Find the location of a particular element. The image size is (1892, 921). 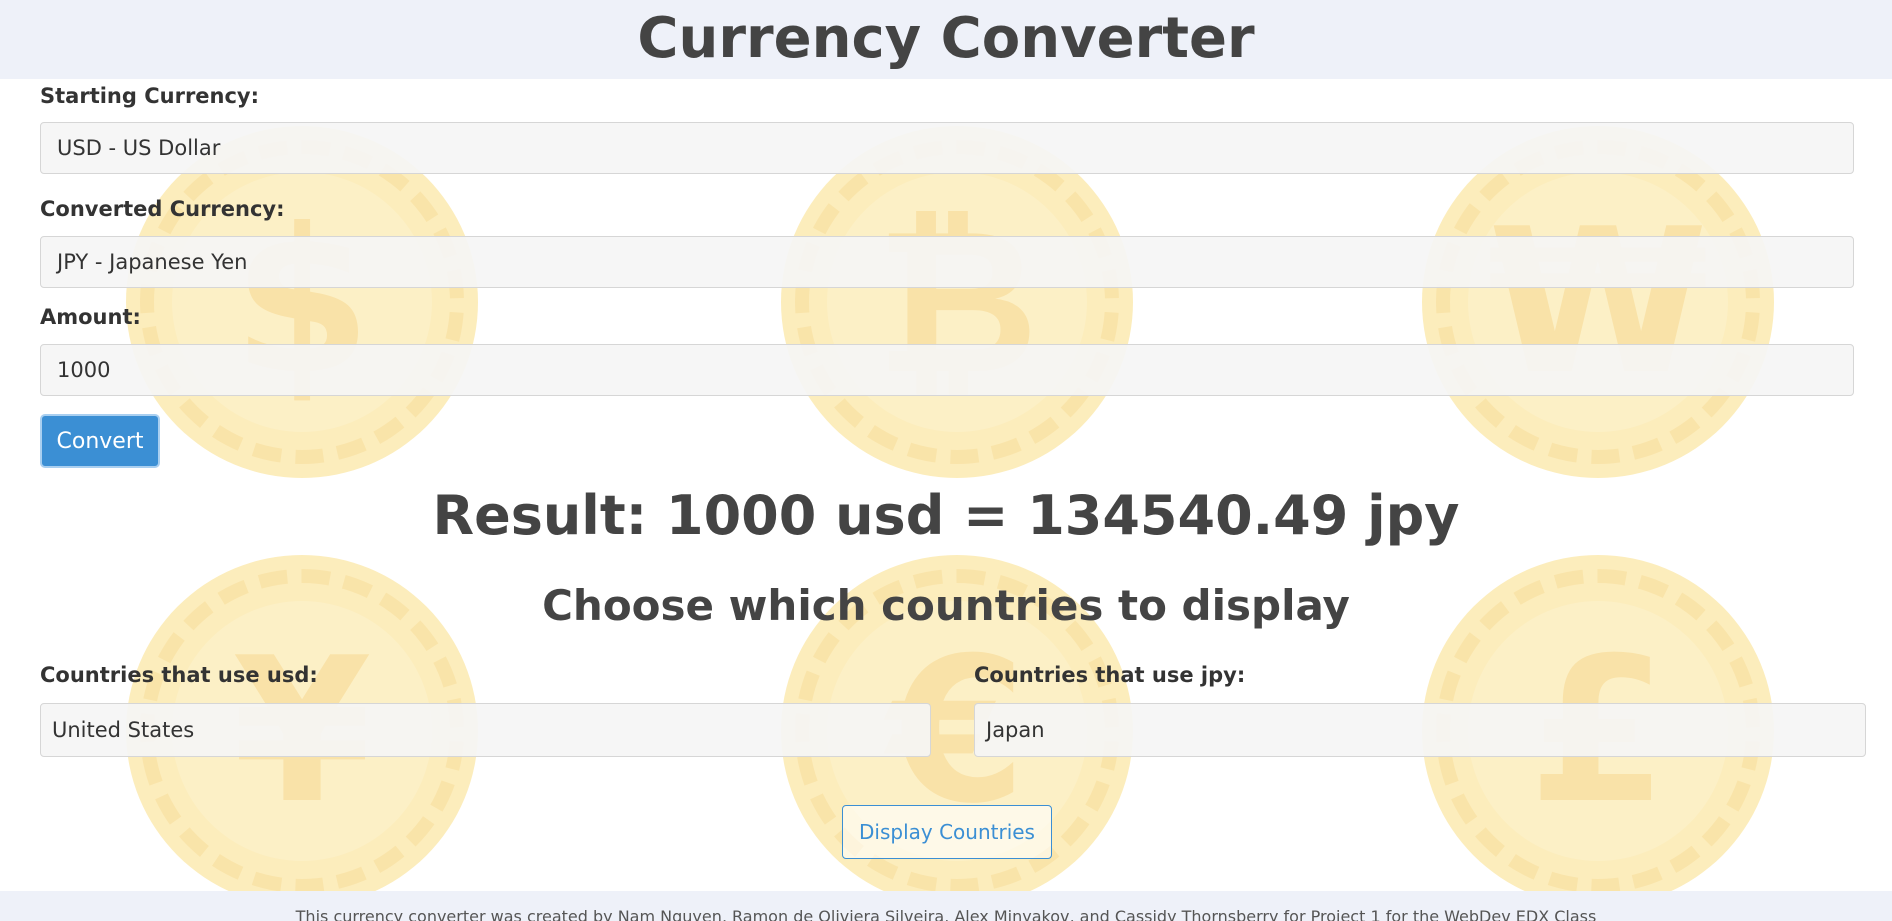

from-countries-label: Countries that use usd: is located at coordinates (179, 675).